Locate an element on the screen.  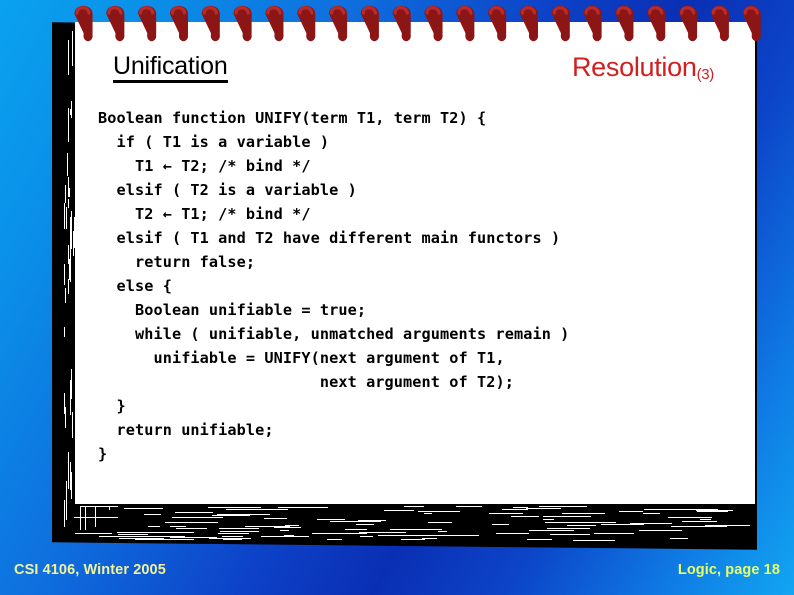
resolution-part-number: (3) is located at coordinates (705, 74).